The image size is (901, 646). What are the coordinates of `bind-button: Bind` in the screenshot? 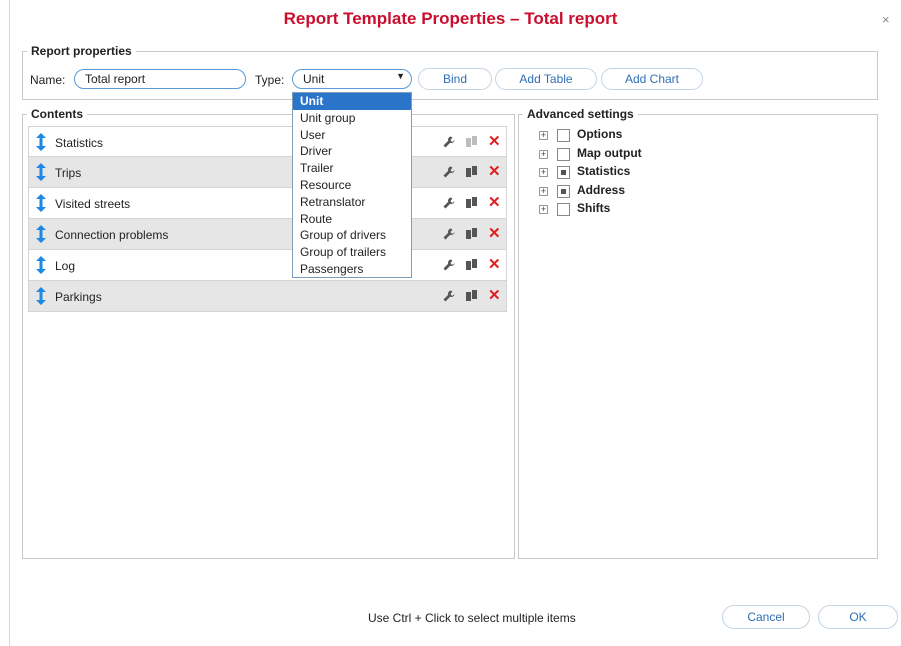 It's located at (455, 79).